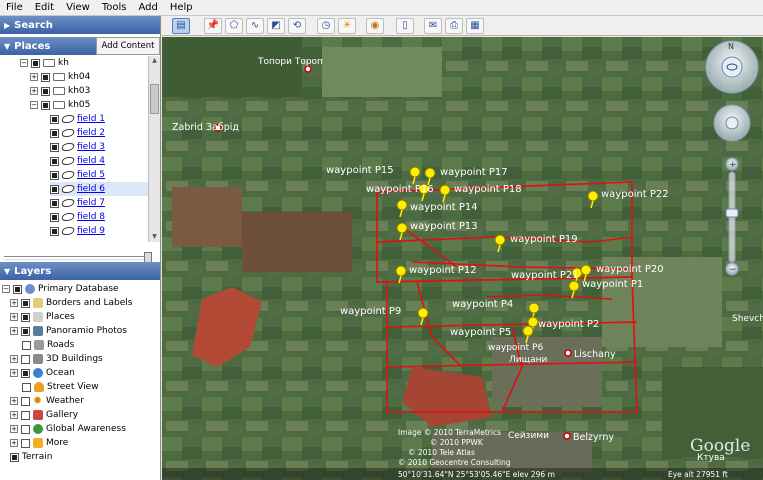  Describe the element at coordinates (91, 175) in the screenshot. I see `tree-item-link: field 5` at that location.